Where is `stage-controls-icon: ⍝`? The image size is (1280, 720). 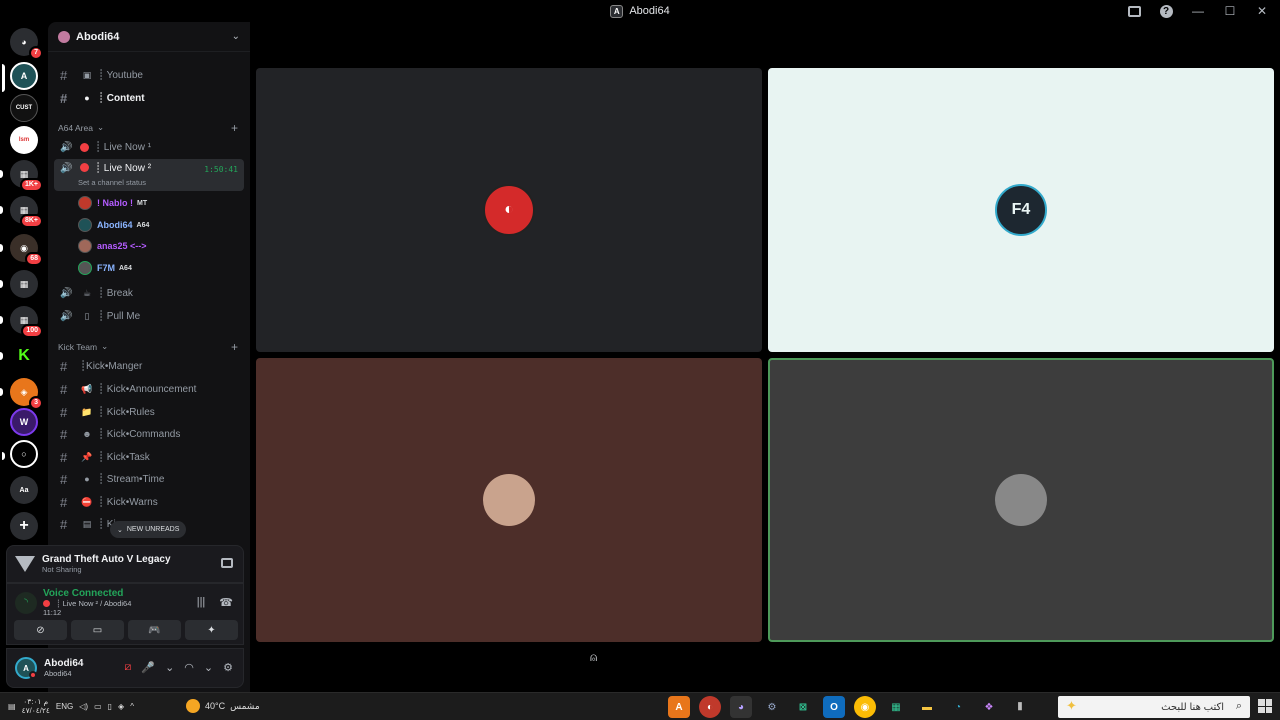 stage-controls-icon: ⍝ is located at coordinates (593, 657).